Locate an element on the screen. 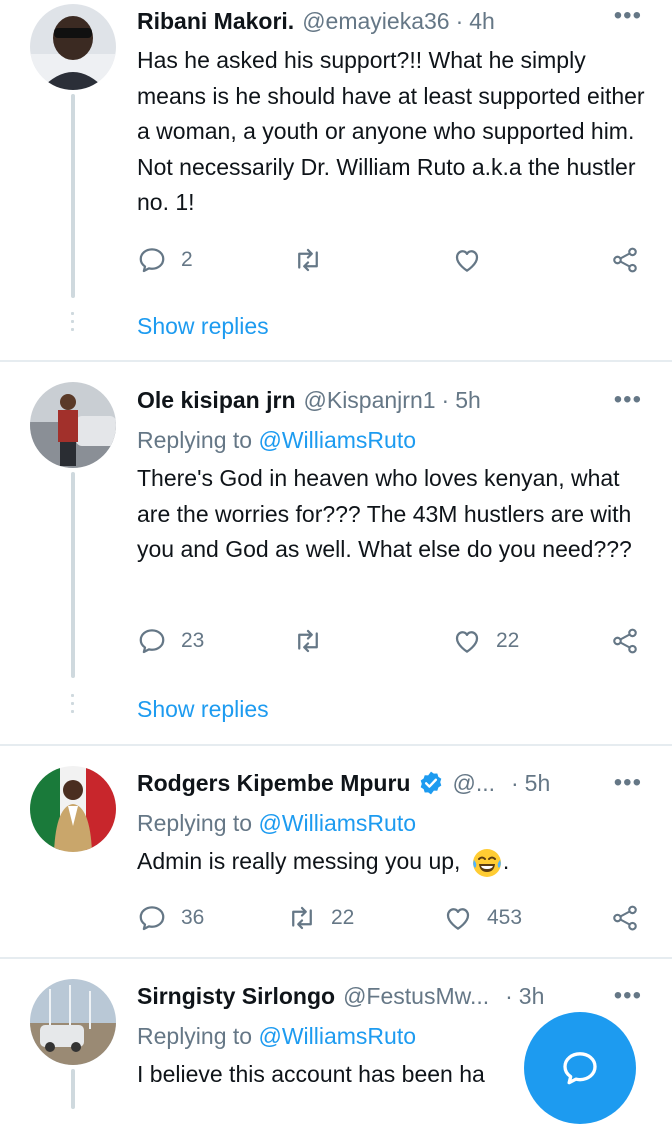 The width and height of the screenshot is (672, 1124). tweet-actions: 36 22 453 is located at coordinates (389, 918).